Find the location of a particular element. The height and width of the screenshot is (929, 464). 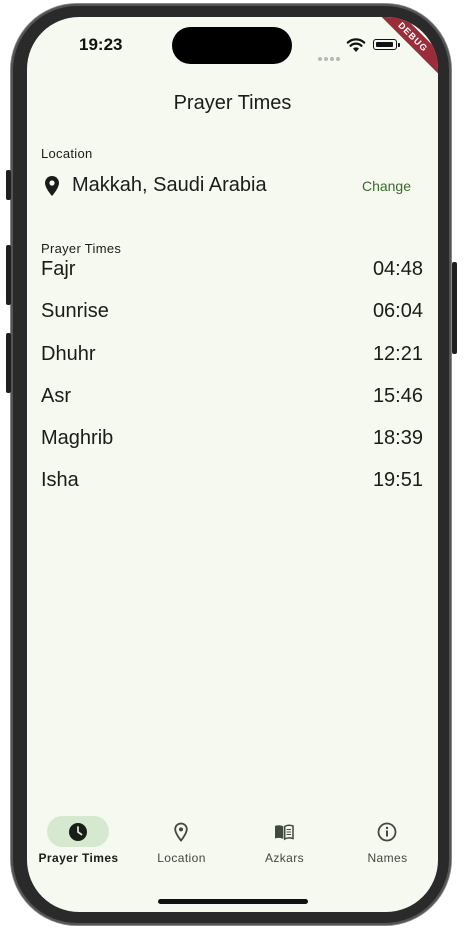

prayer-name: Fajr is located at coordinates (58, 269).